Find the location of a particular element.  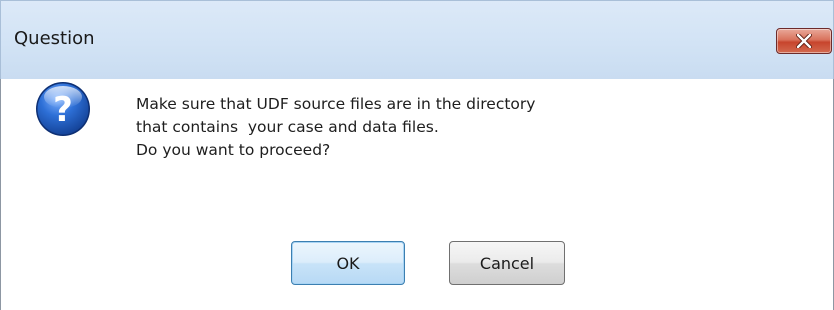

question-icon: ? is located at coordinates (63, 109).